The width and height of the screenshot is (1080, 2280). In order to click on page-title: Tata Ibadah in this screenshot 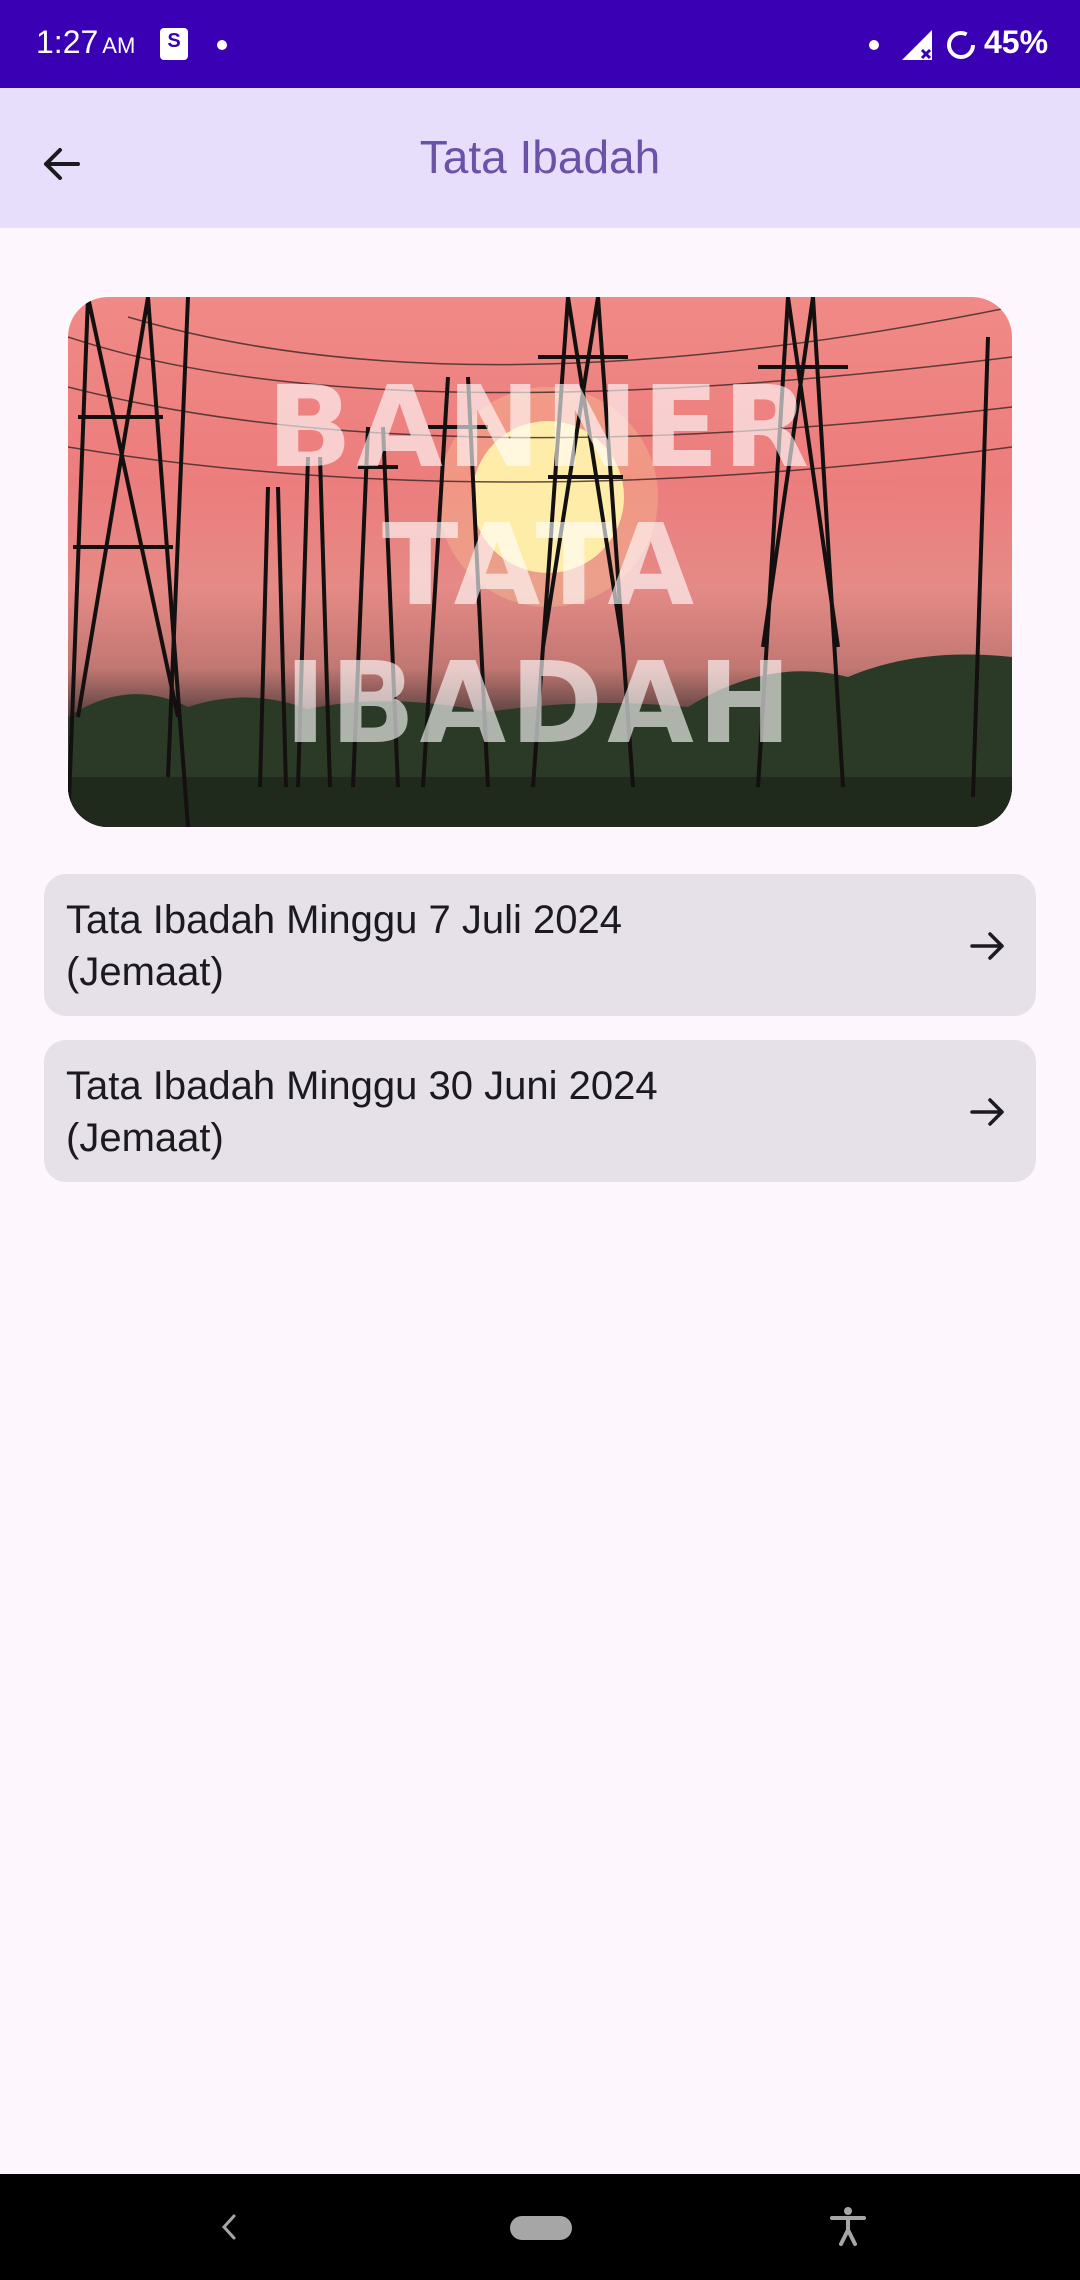, I will do `click(540, 157)`.